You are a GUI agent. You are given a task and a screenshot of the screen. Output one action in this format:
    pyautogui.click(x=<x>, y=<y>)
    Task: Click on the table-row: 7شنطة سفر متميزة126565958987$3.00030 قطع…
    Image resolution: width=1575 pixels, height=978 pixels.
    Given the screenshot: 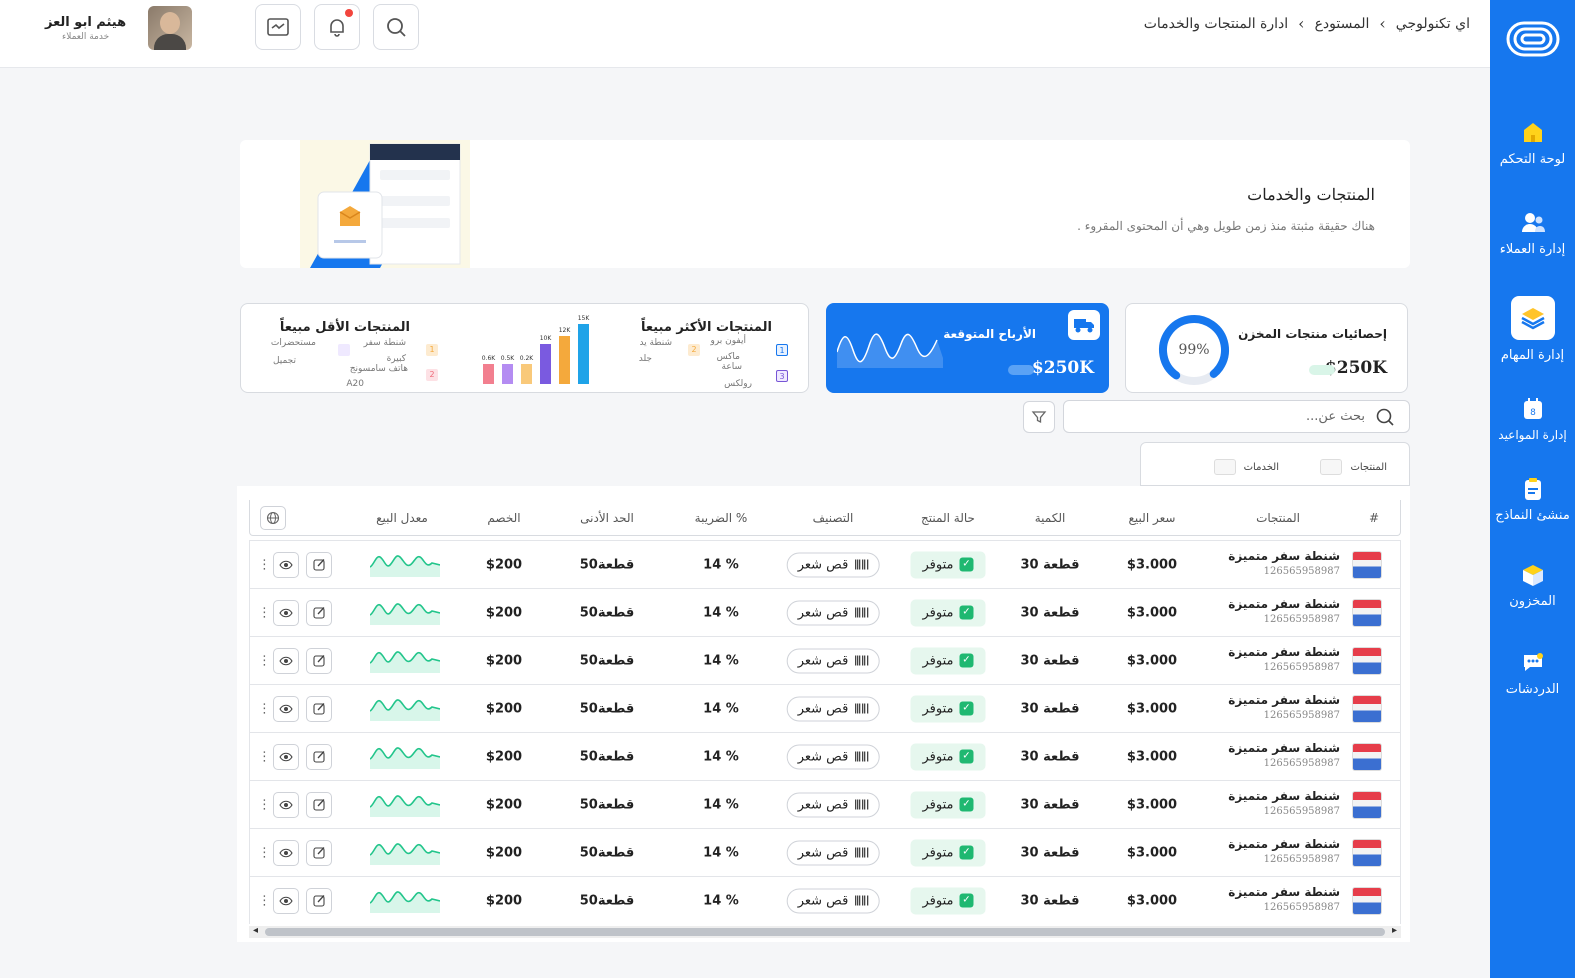 What is the action you would take?
    pyautogui.click(x=825, y=852)
    